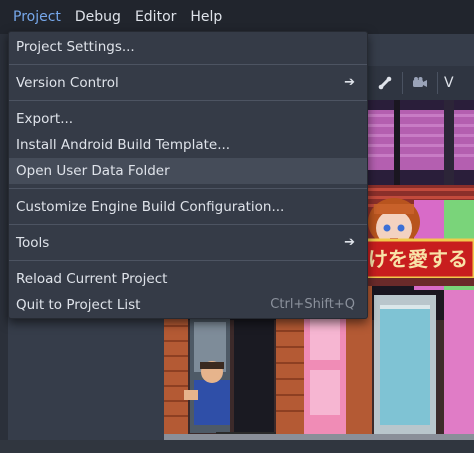 This screenshot has height=453, width=474. What do you see at coordinates (312, 304) in the screenshot?
I see `menu-item-shortcut: Ctrl+Shift+Q` at bounding box center [312, 304].